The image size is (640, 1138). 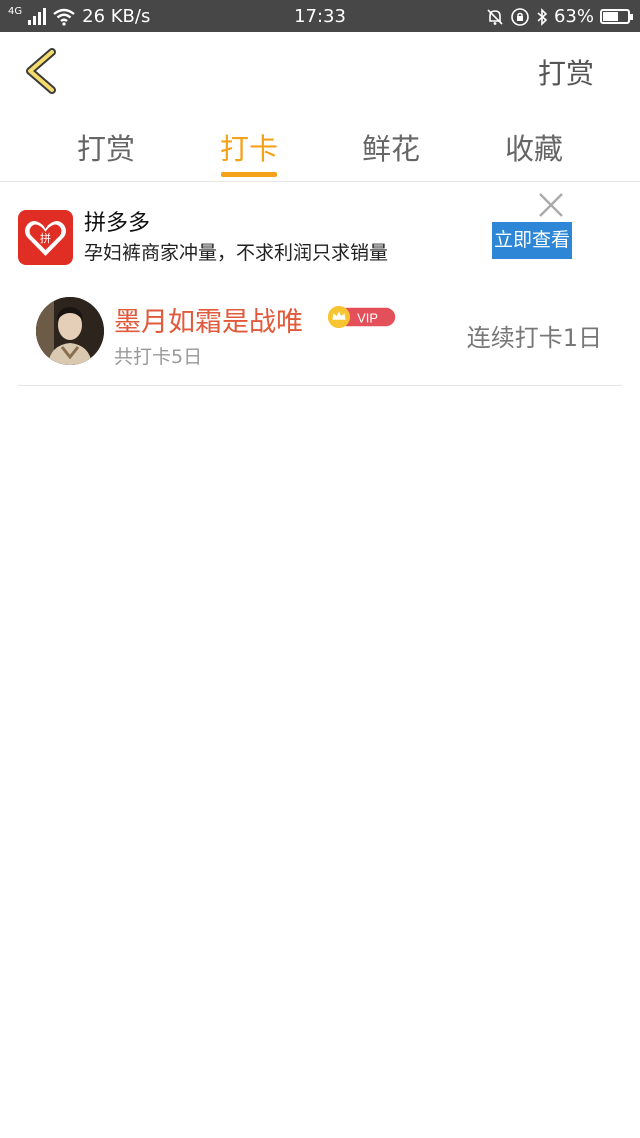 I want to click on ad-title: 拼多多, so click(x=117, y=223).